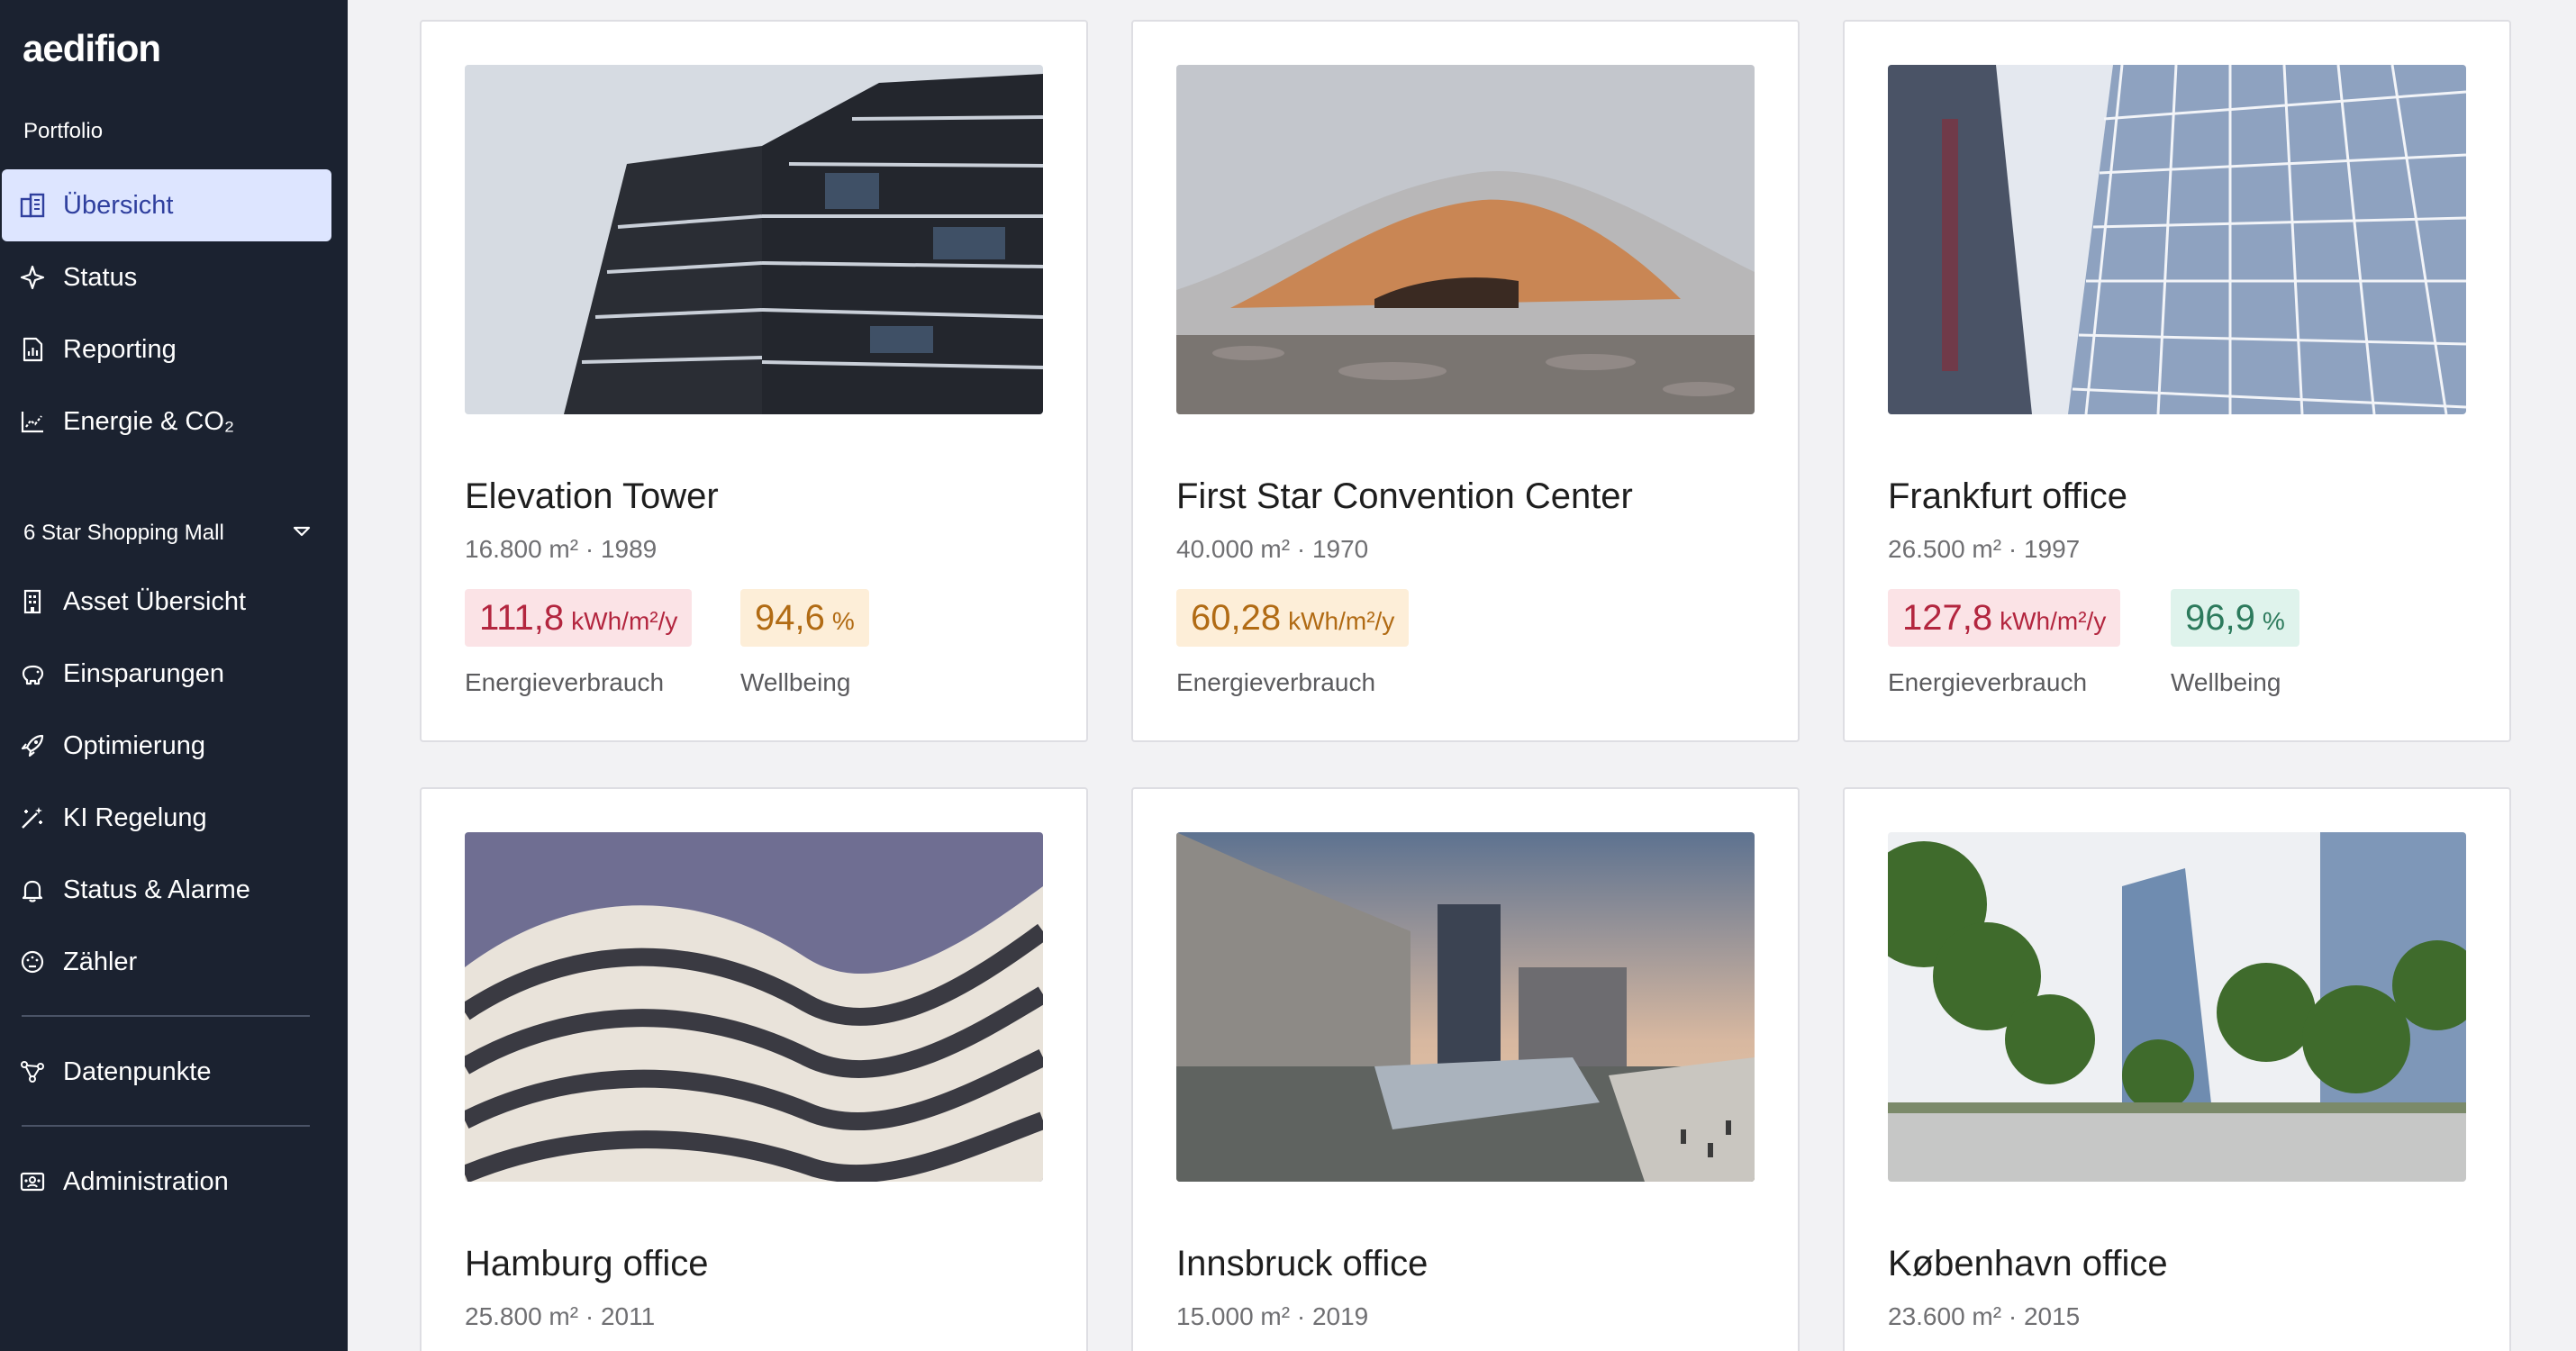 This screenshot has width=2576, height=1351. What do you see at coordinates (32, 205) in the screenshot?
I see `buildings-icon` at bounding box center [32, 205].